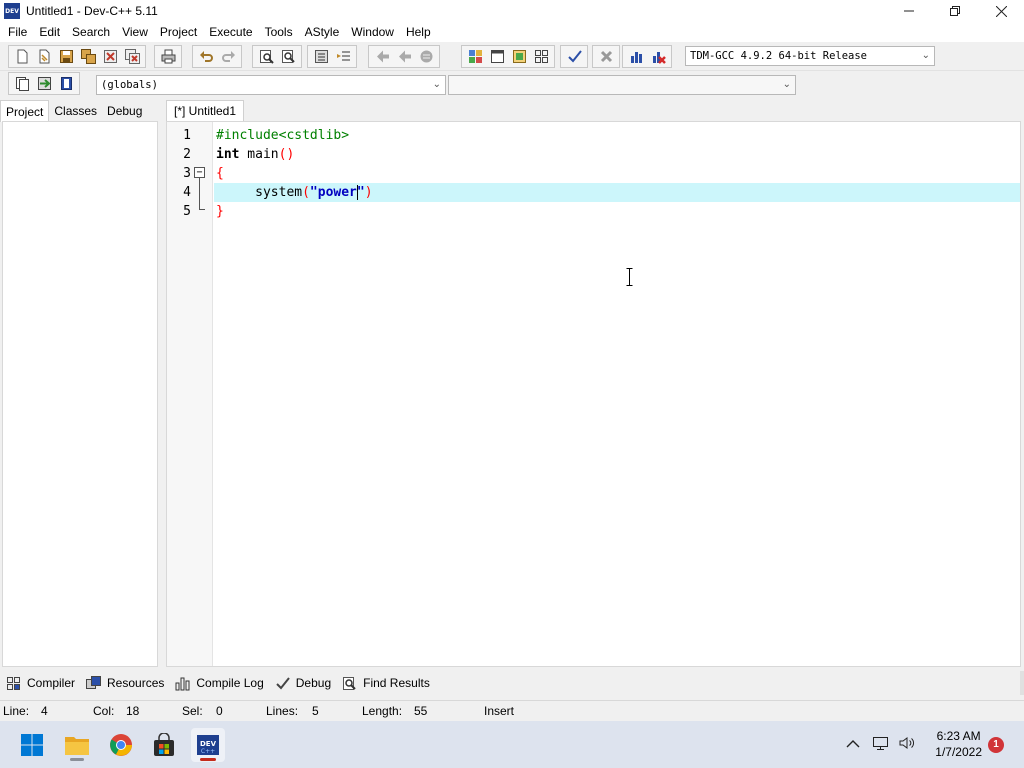  What do you see at coordinates (853, 745) in the screenshot?
I see `show-hidden-icons-button` at bounding box center [853, 745].